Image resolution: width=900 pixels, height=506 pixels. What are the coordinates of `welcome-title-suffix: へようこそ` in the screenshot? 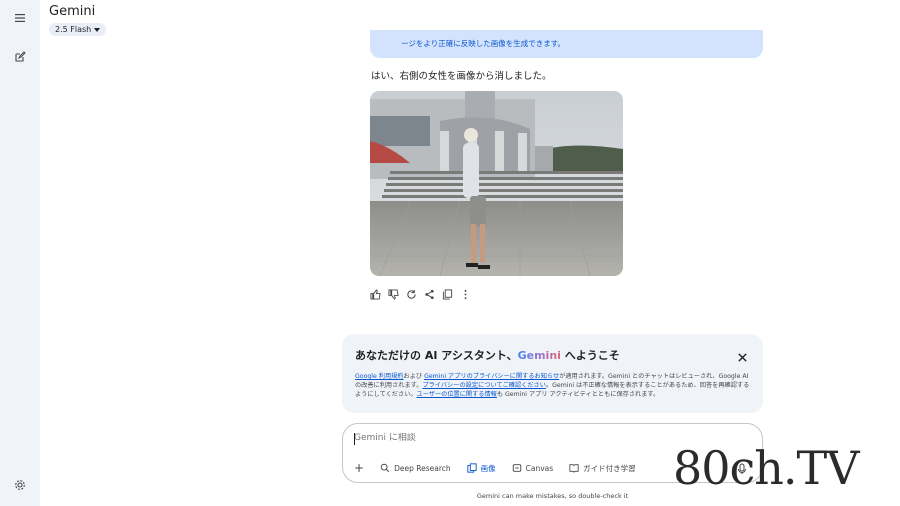 It's located at (590, 355).